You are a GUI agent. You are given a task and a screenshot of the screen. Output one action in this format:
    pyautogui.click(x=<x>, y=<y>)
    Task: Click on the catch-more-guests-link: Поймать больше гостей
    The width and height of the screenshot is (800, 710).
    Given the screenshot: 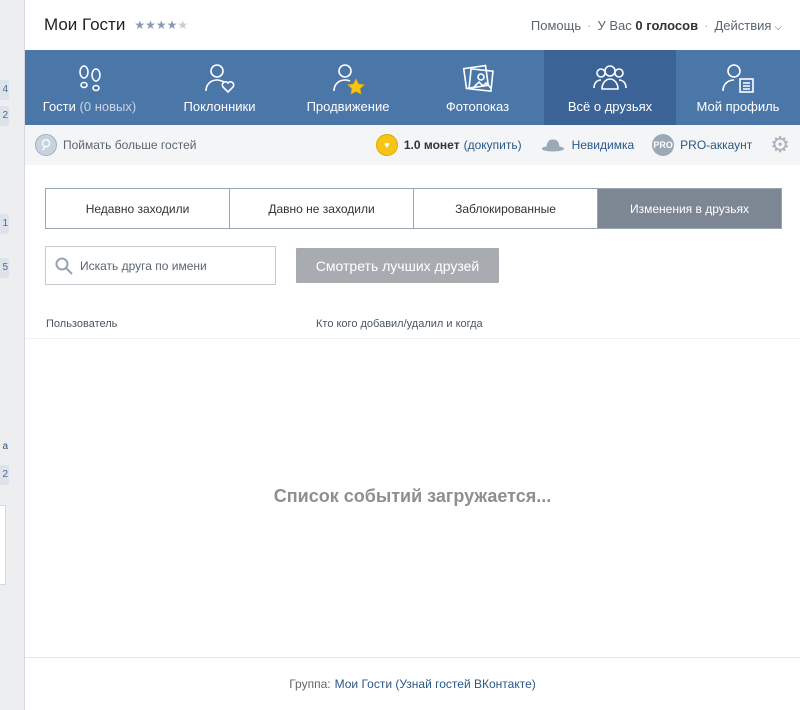 What is the action you would take?
    pyautogui.click(x=115, y=145)
    